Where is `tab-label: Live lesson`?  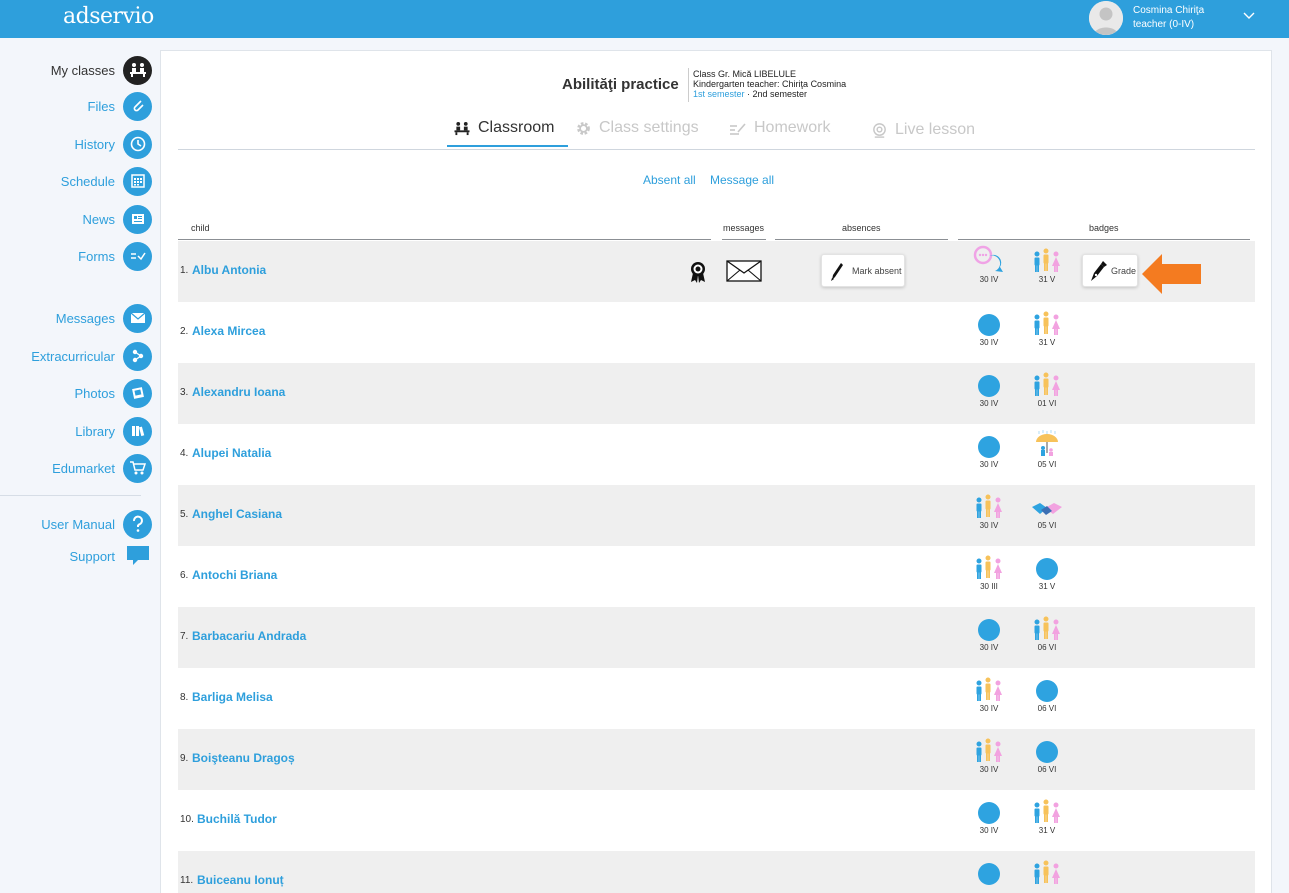 tab-label: Live lesson is located at coordinates (935, 129).